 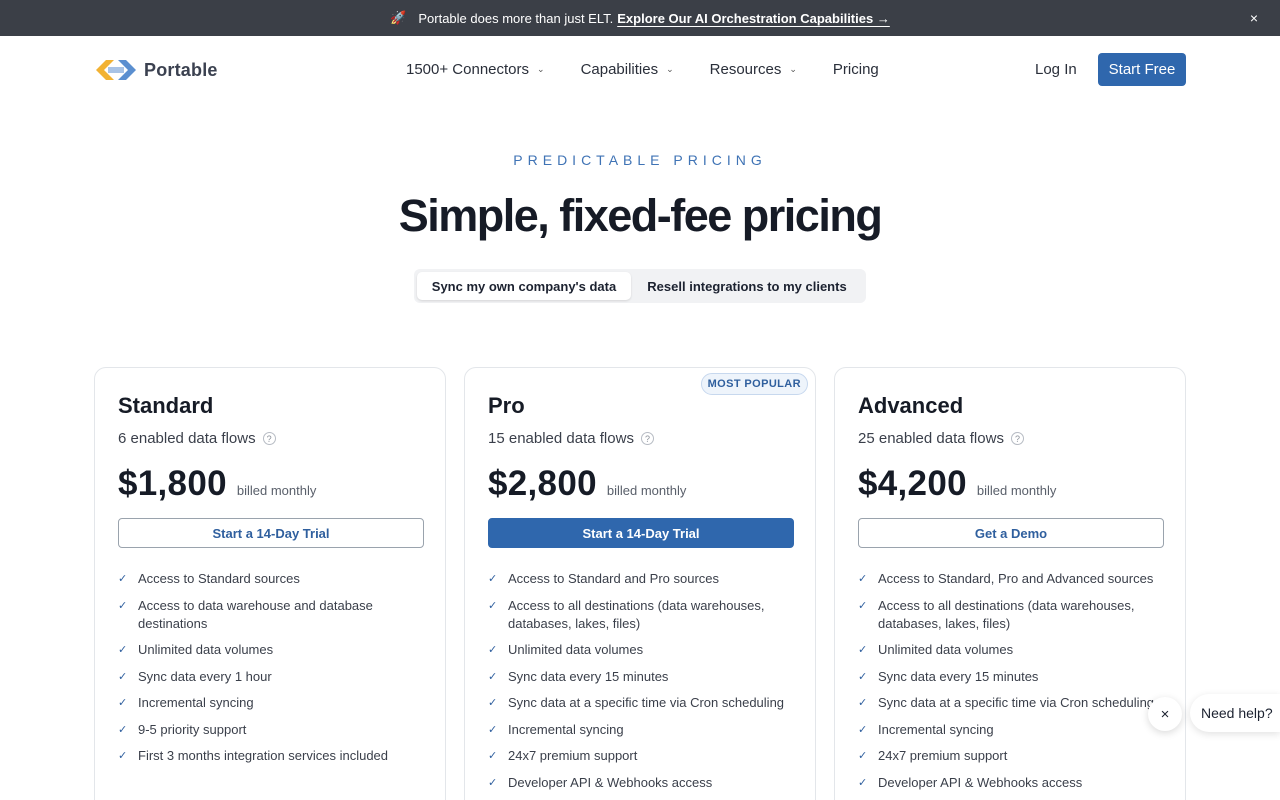 What do you see at coordinates (747, 286) in the screenshot?
I see `toggle-resell: Resell integrations to my clients` at bounding box center [747, 286].